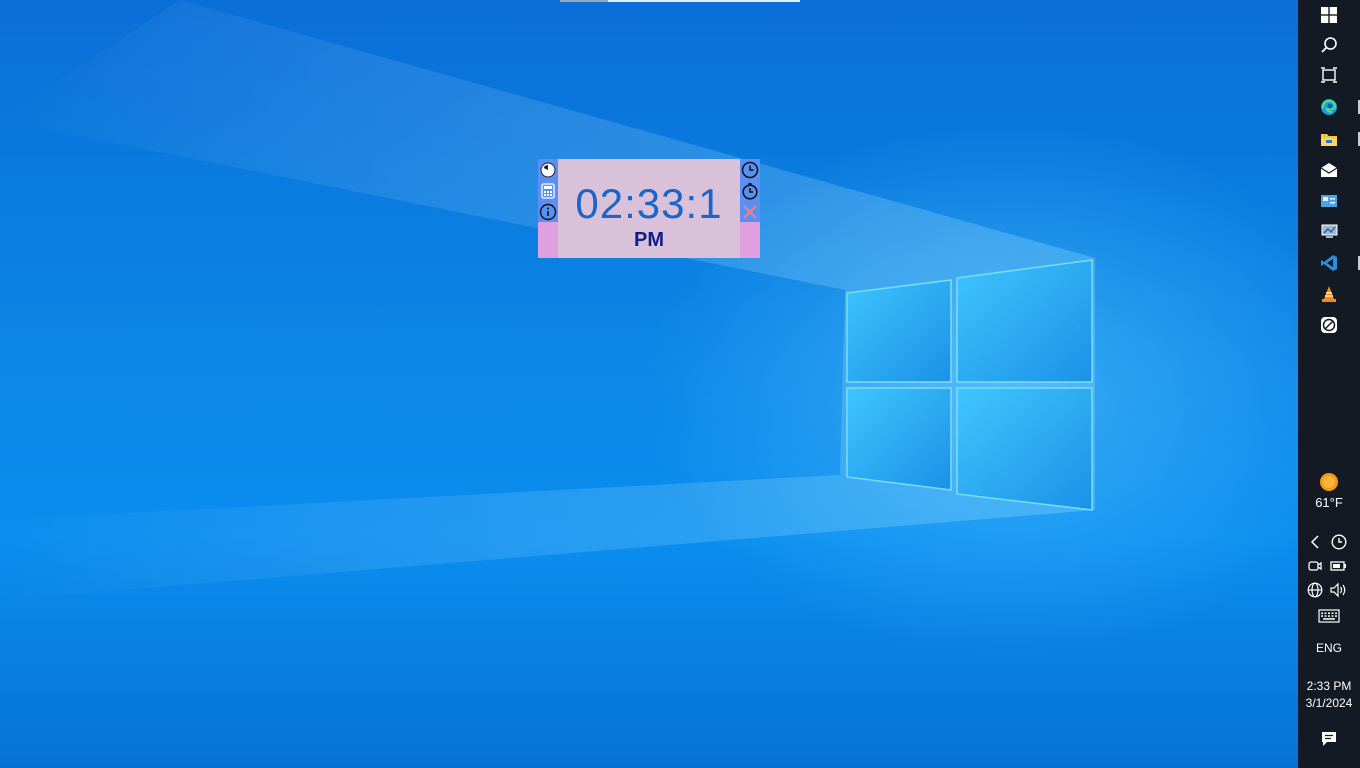 The height and width of the screenshot is (768, 1360). I want to click on widget-left-toolbar, so click(548, 208).